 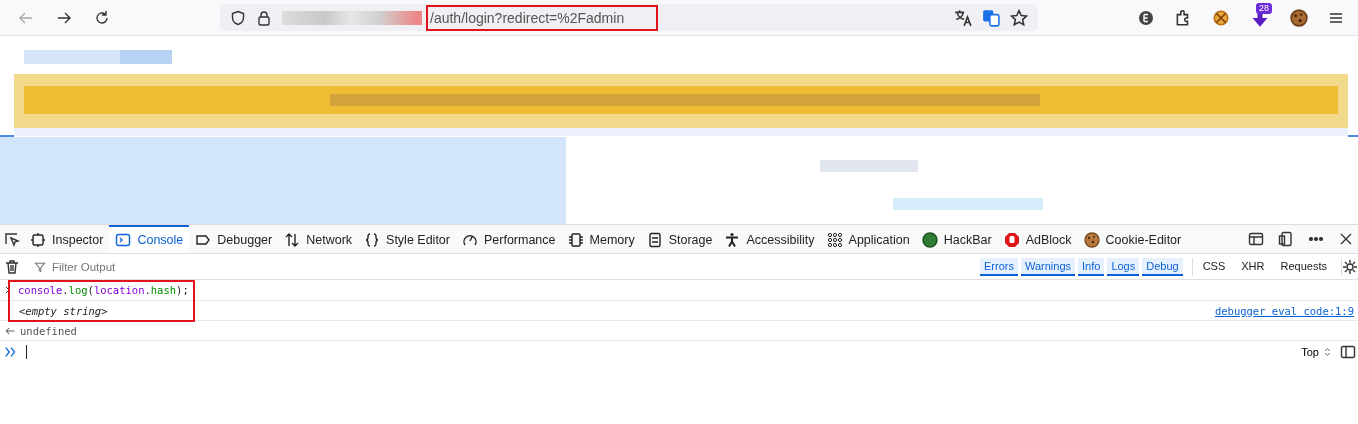 What do you see at coordinates (1253, 266) in the screenshot?
I see `type-toggle: XHR` at bounding box center [1253, 266].